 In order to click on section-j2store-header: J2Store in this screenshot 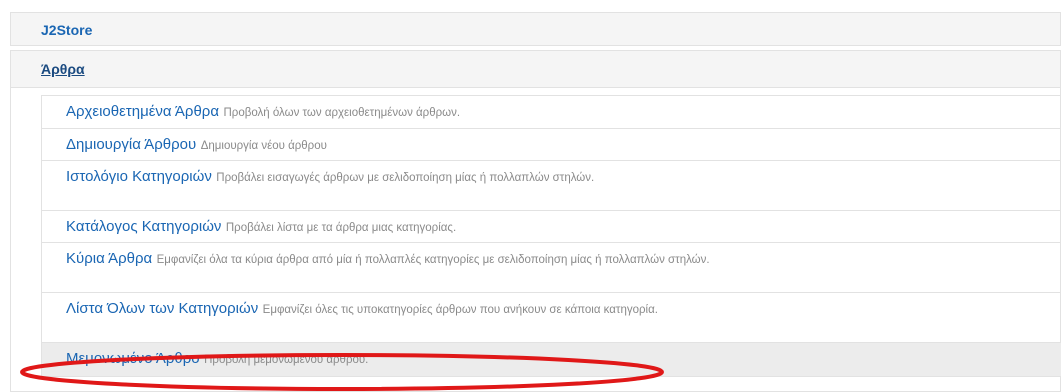, I will do `click(535, 30)`.